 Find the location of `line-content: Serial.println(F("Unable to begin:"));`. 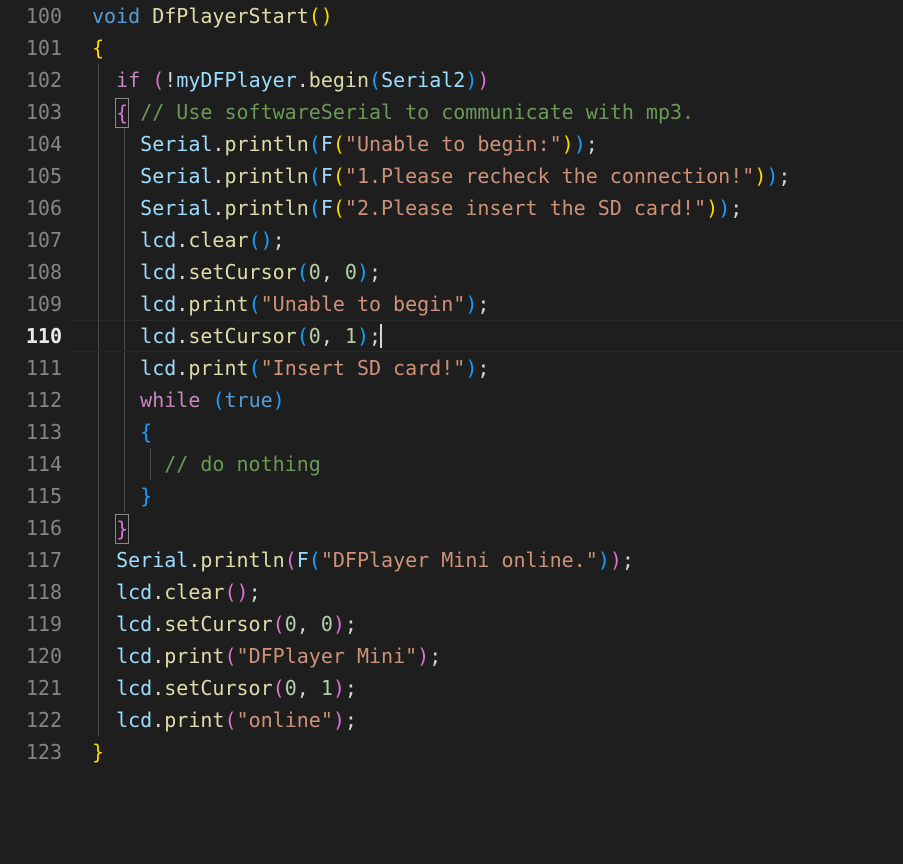

line-content: Serial.println(F("Unable to begin:")); is located at coordinates (369, 144).